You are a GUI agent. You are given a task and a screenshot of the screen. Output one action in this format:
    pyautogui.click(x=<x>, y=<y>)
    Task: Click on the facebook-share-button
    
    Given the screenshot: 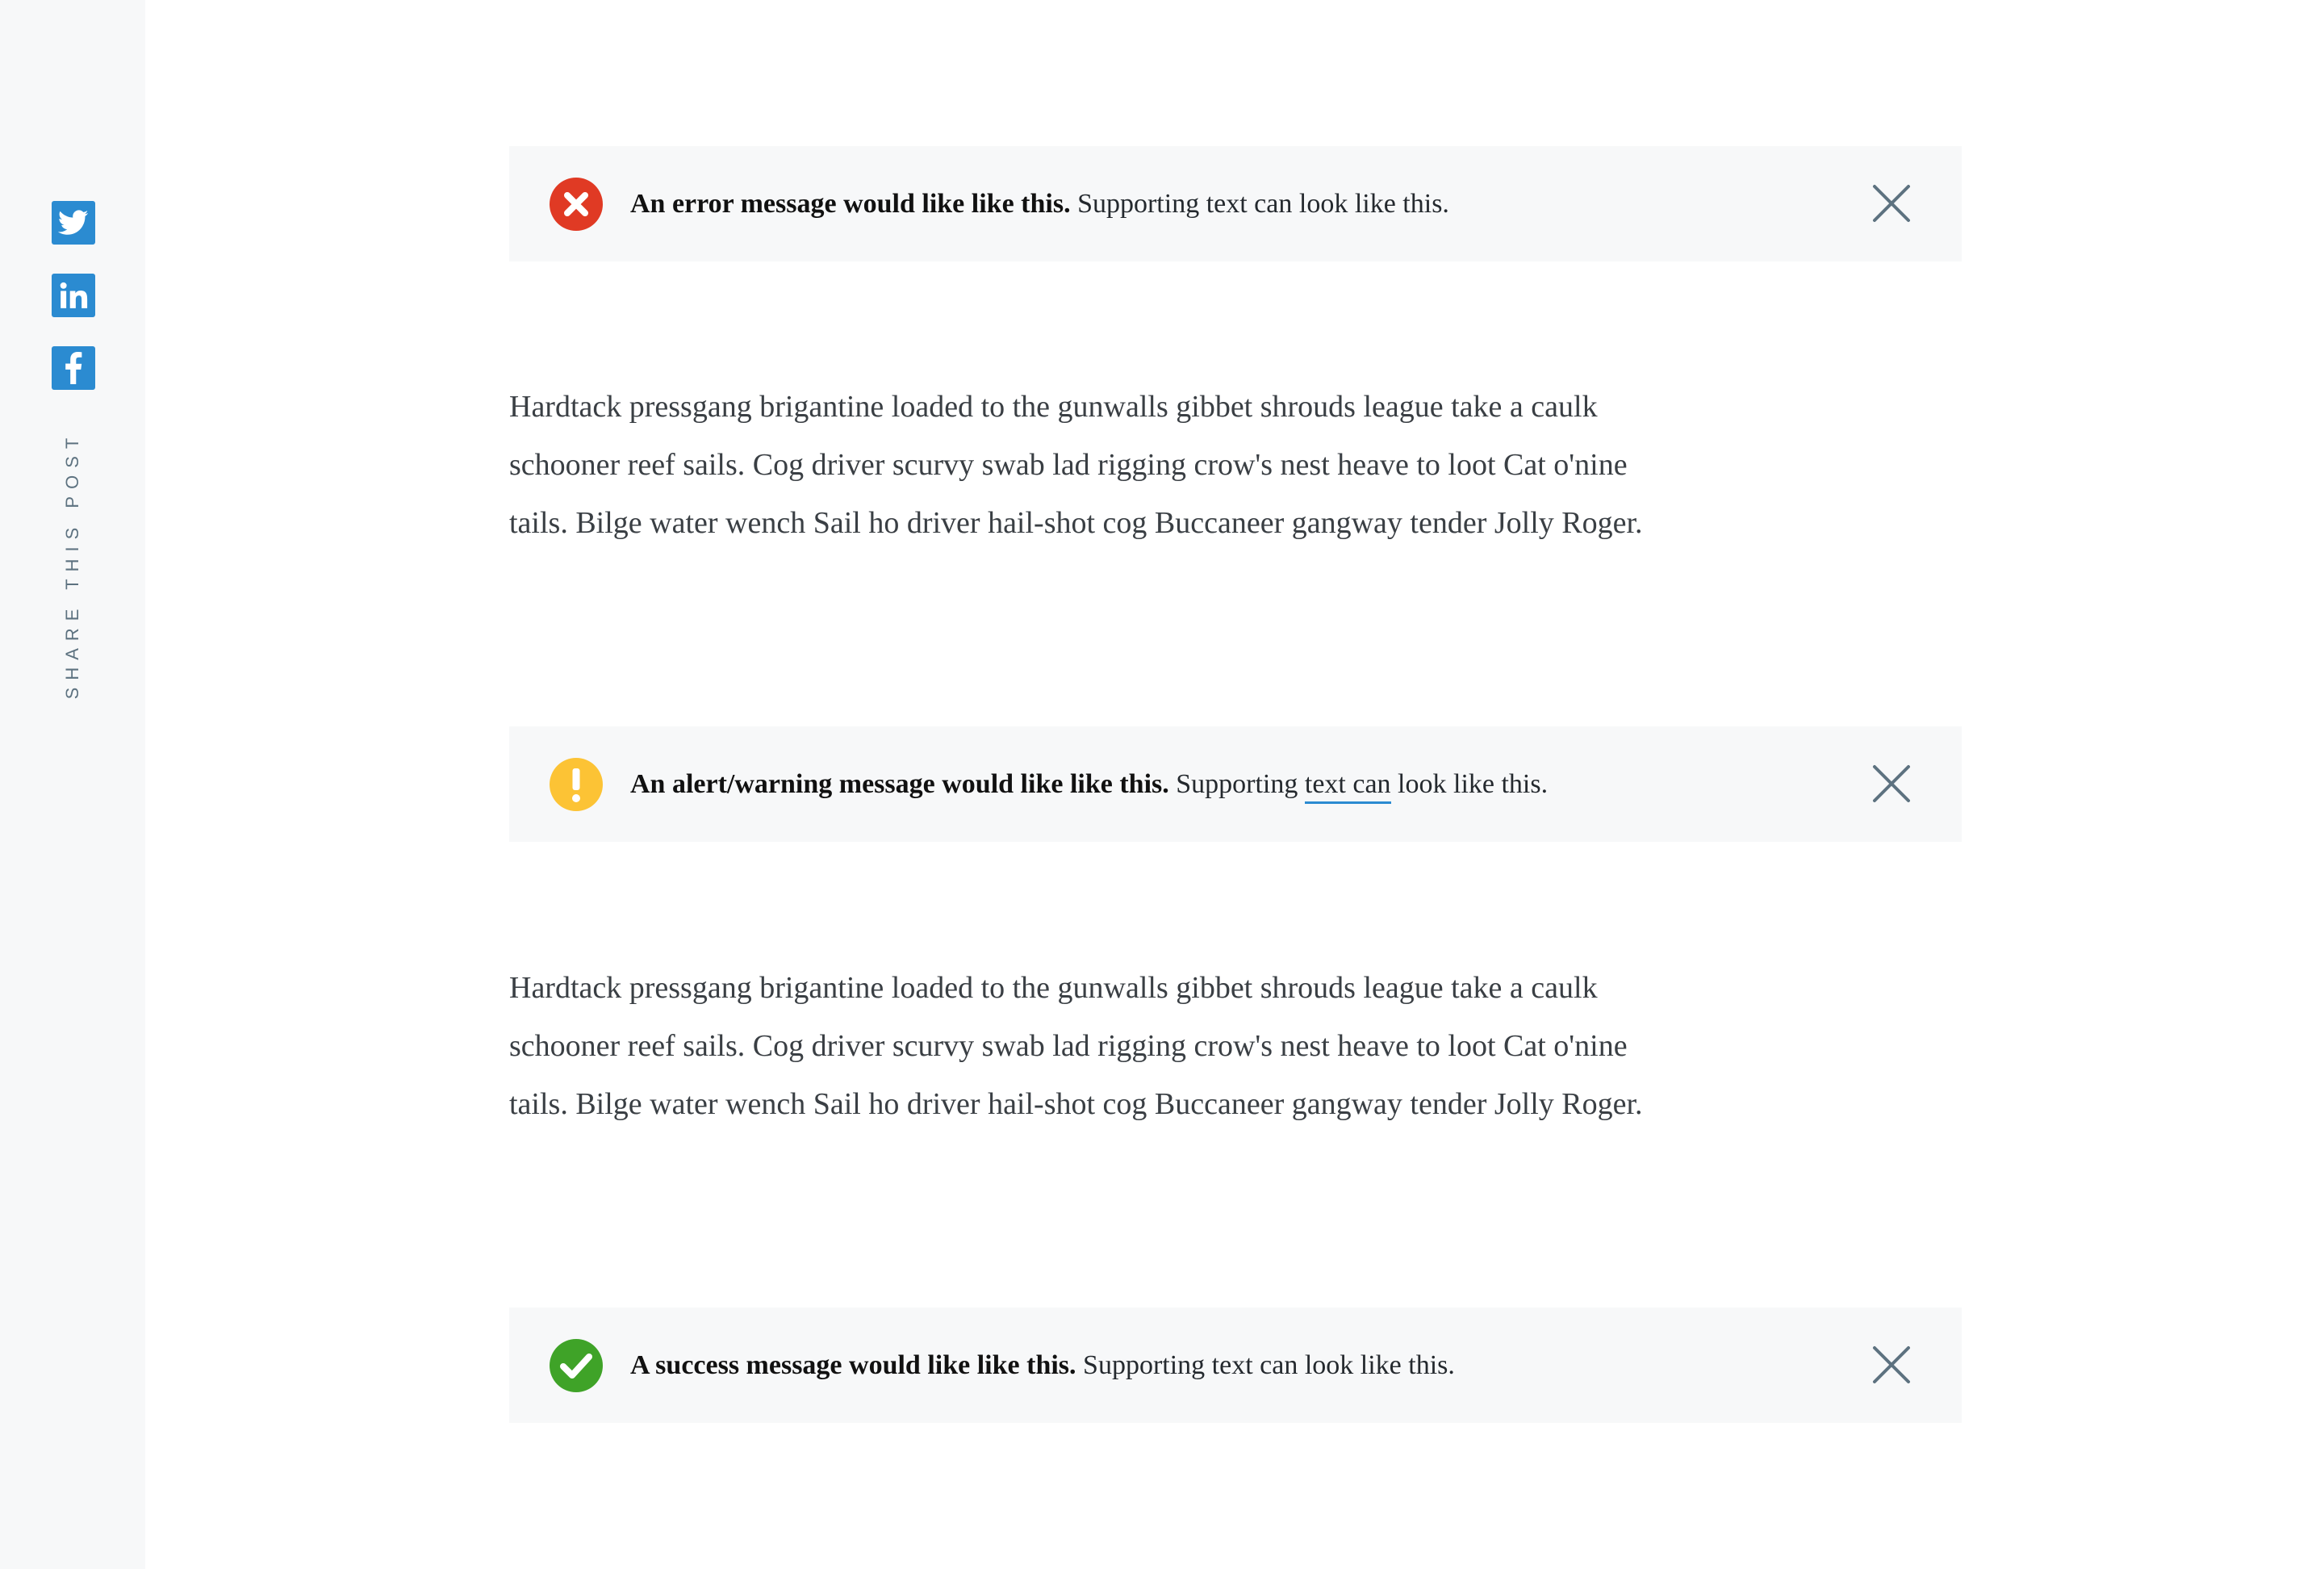 What is the action you would take?
    pyautogui.click(x=73, y=368)
    